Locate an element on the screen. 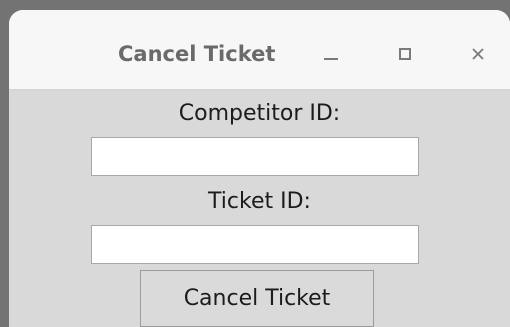 The height and width of the screenshot is (327, 510). ticket-id-input is located at coordinates (255, 244).